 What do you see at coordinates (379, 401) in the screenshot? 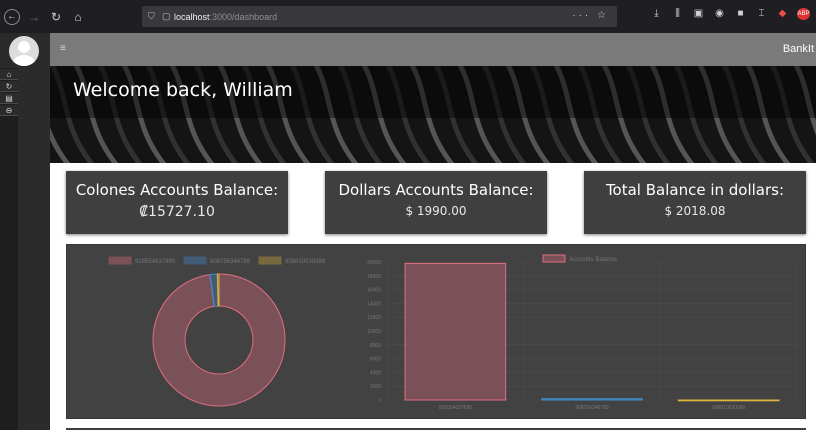
I see `y-tick-label: 0` at bounding box center [379, 401].